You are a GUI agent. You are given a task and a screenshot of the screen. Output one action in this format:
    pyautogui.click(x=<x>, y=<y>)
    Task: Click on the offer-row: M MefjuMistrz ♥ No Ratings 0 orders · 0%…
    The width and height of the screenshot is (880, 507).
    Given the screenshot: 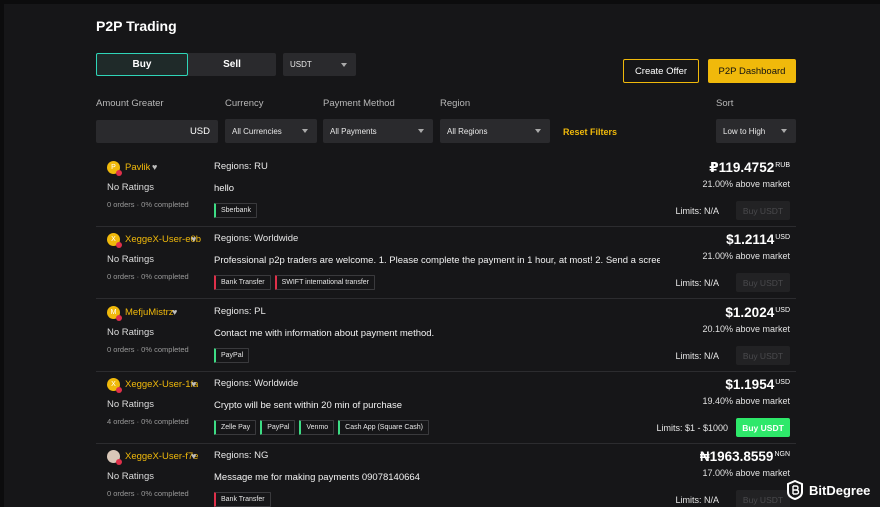 What is the action you would take?
    pyautogui.click(x=446, y=336)
    